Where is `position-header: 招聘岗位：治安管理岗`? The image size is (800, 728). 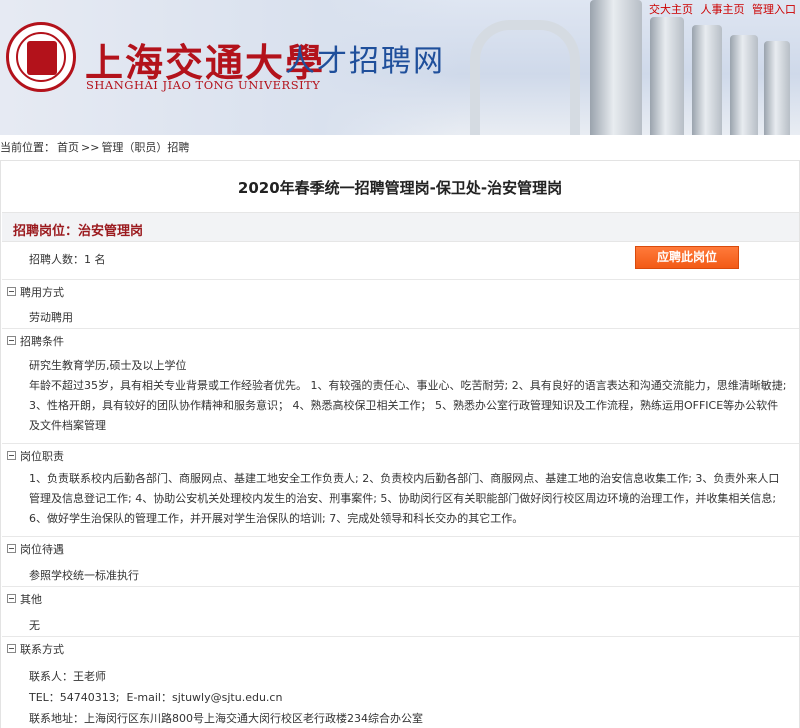
position-header: 招聘岗位：治安管理岗 is located at coordinates (400, 227).